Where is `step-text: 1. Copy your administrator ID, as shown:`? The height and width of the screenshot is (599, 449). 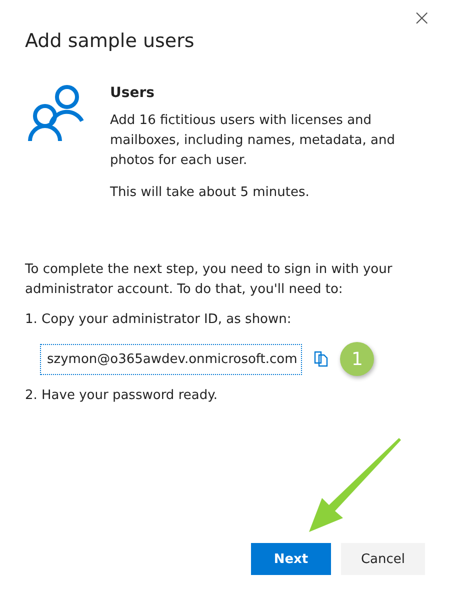
step-text: 1. Copy your administrator ID, as shown: is located at coordinates (158, 320).